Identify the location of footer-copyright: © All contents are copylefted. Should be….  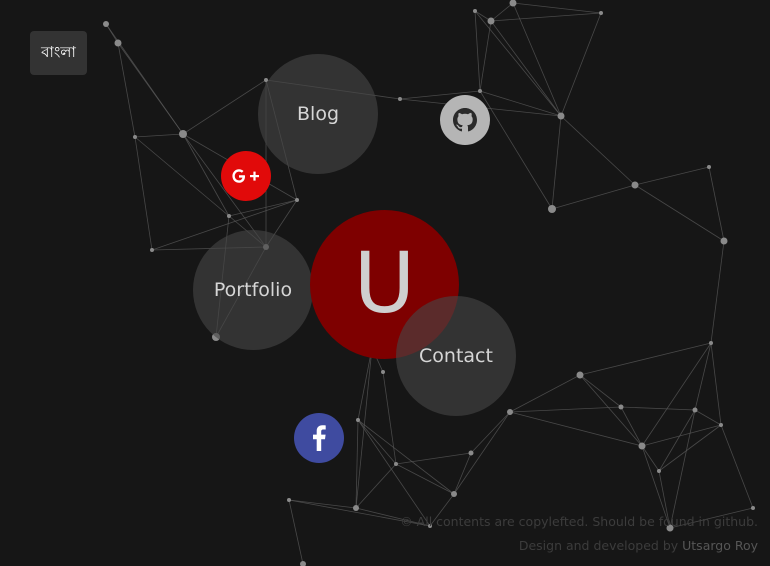
(579, 521).